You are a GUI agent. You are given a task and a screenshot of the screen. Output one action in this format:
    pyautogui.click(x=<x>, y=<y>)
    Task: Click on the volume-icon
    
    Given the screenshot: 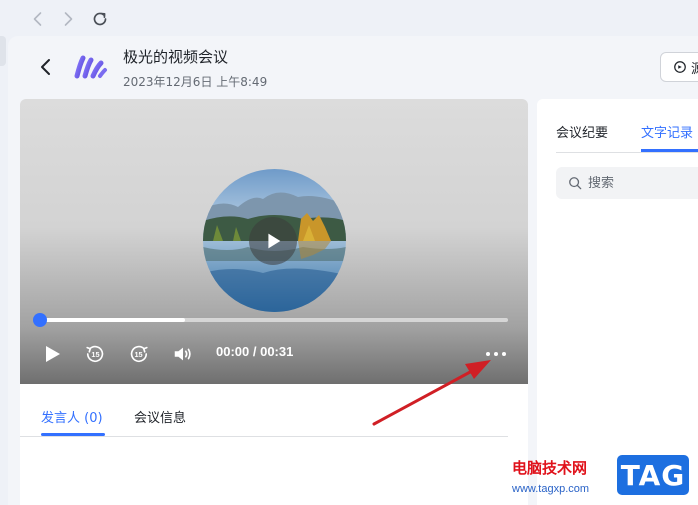 What is the action you would take?
    pyautogui.click(x=182, y=354)
    